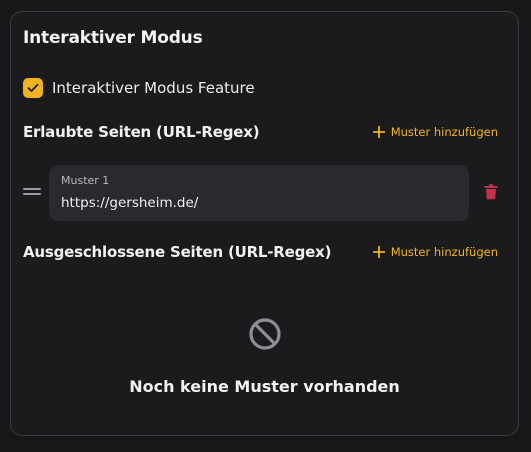 Image resolution: width=531 pixels, height=452 pixels. I want to click on block-icon, so click(264, 334).